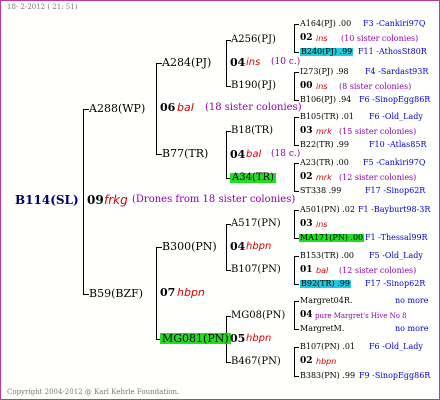 The image size is (440, 400). I want to click on a23-node: A23(TR) .00, so click(324, 163).